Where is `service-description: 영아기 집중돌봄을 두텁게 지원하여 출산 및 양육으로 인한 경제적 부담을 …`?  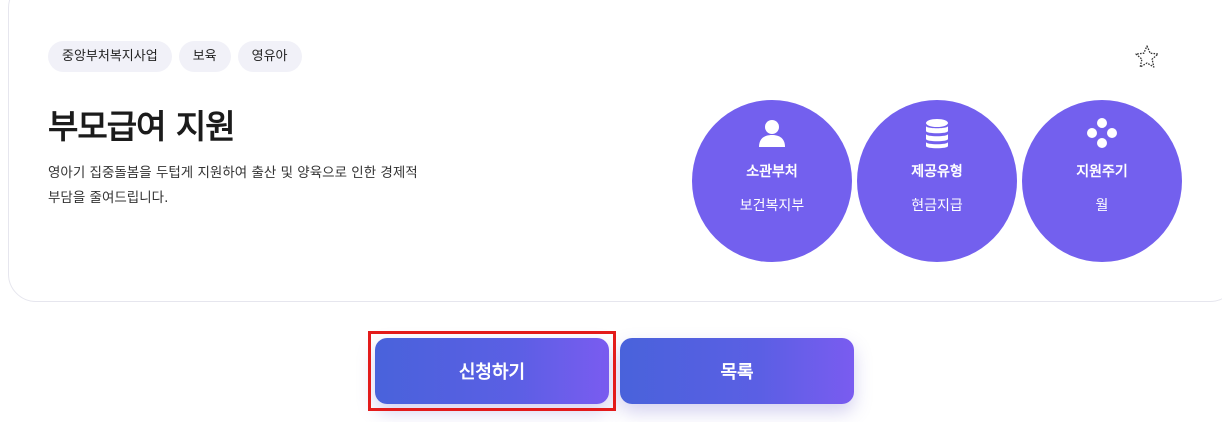 service-description: 영아기 집중돌봄을 두텁게 지원하여 출산 및 양육으로 인한 경제적 부담을 … is located at coordinates (233, 185).